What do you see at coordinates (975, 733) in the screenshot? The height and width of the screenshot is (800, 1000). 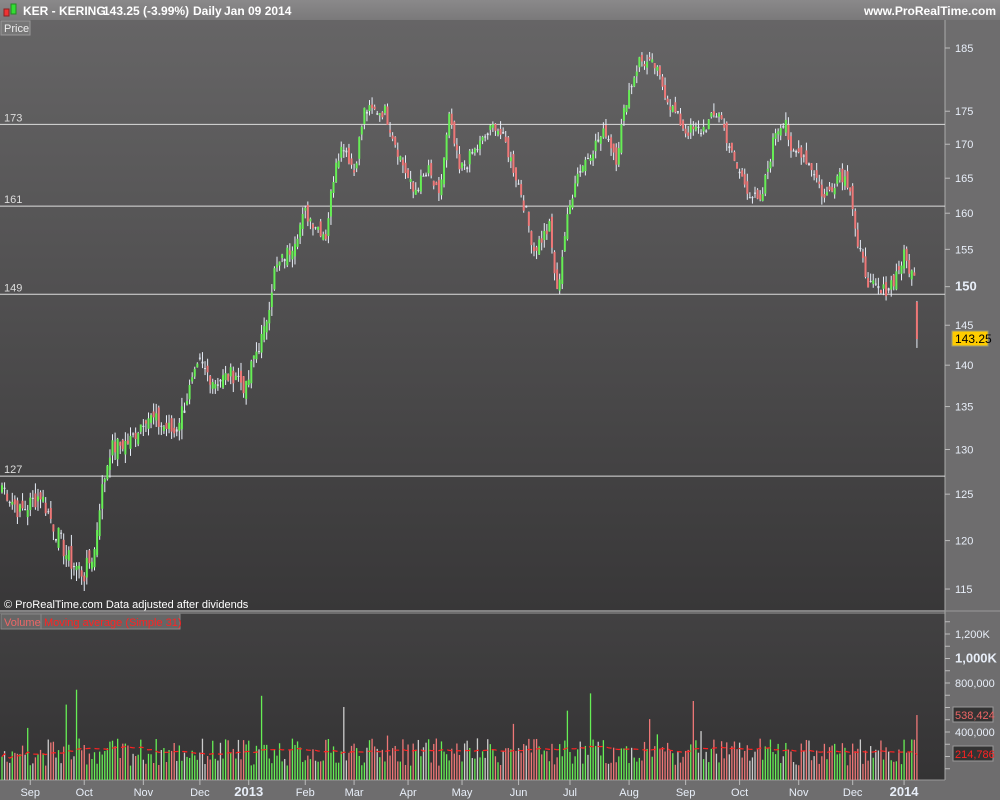 I see `volume-axis-label: 400,000` at bounding box center [975, 733].